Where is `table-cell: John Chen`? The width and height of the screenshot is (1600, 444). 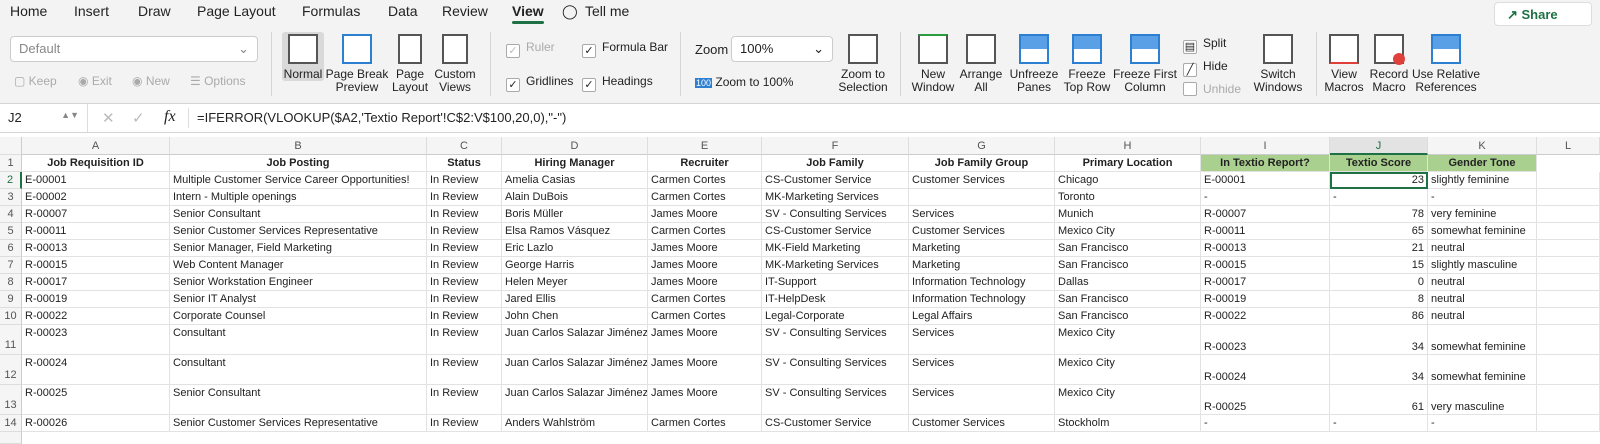 table-cell: John Chen is located at coordinates (575, 316).